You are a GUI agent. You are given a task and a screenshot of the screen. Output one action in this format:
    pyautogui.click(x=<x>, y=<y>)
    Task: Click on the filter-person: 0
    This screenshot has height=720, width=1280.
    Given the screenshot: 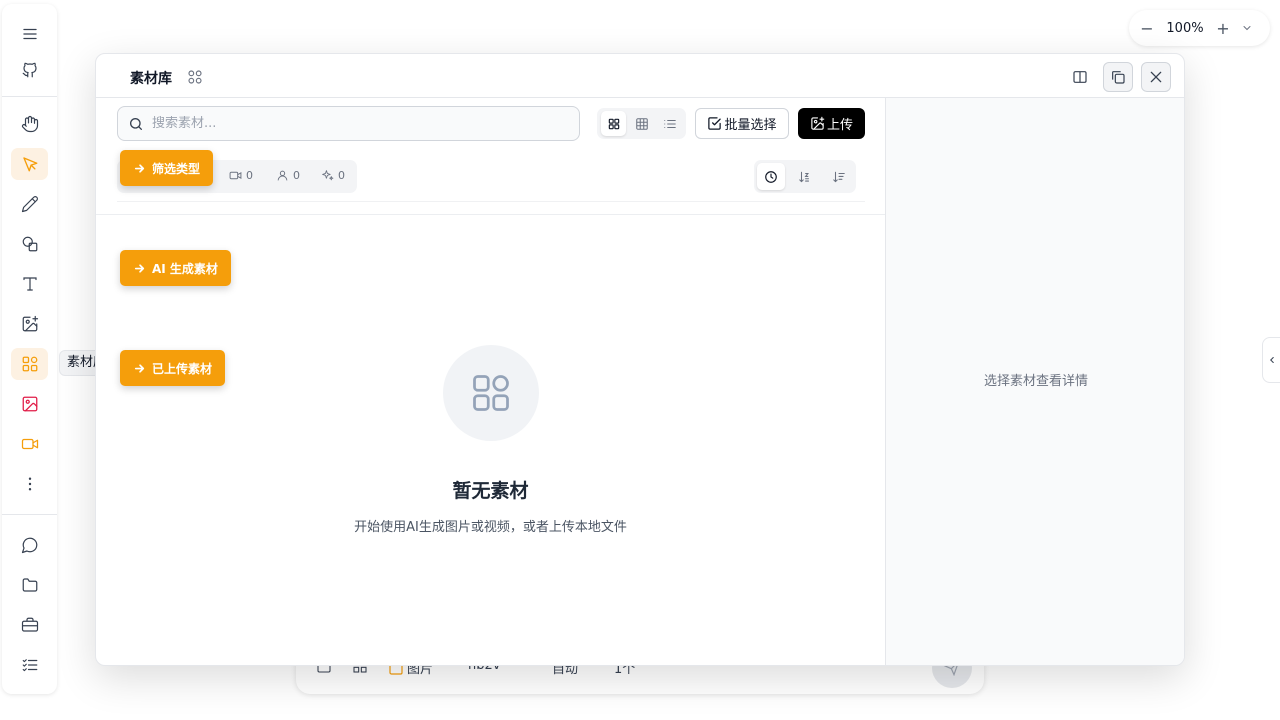 What is the action you would take?
    pyautogui.click(x=288, y=175)
    